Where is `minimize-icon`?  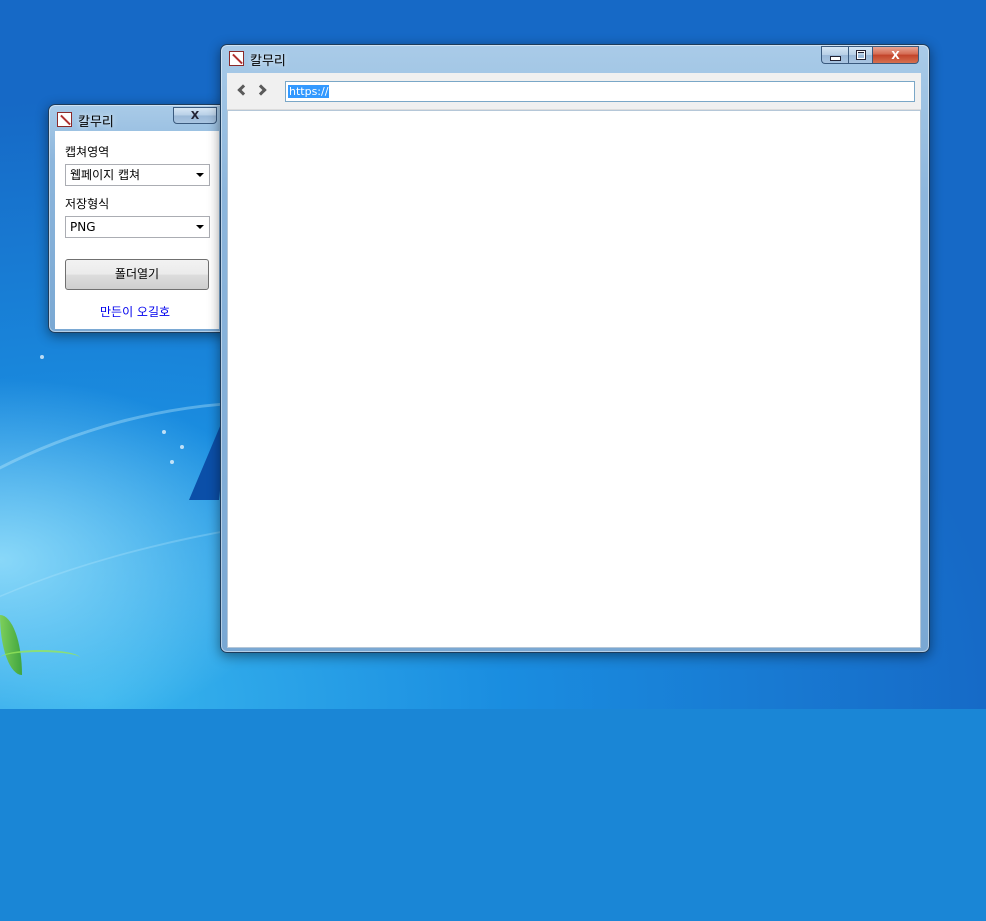
minimize-icon is located at coordinates (835, 58).